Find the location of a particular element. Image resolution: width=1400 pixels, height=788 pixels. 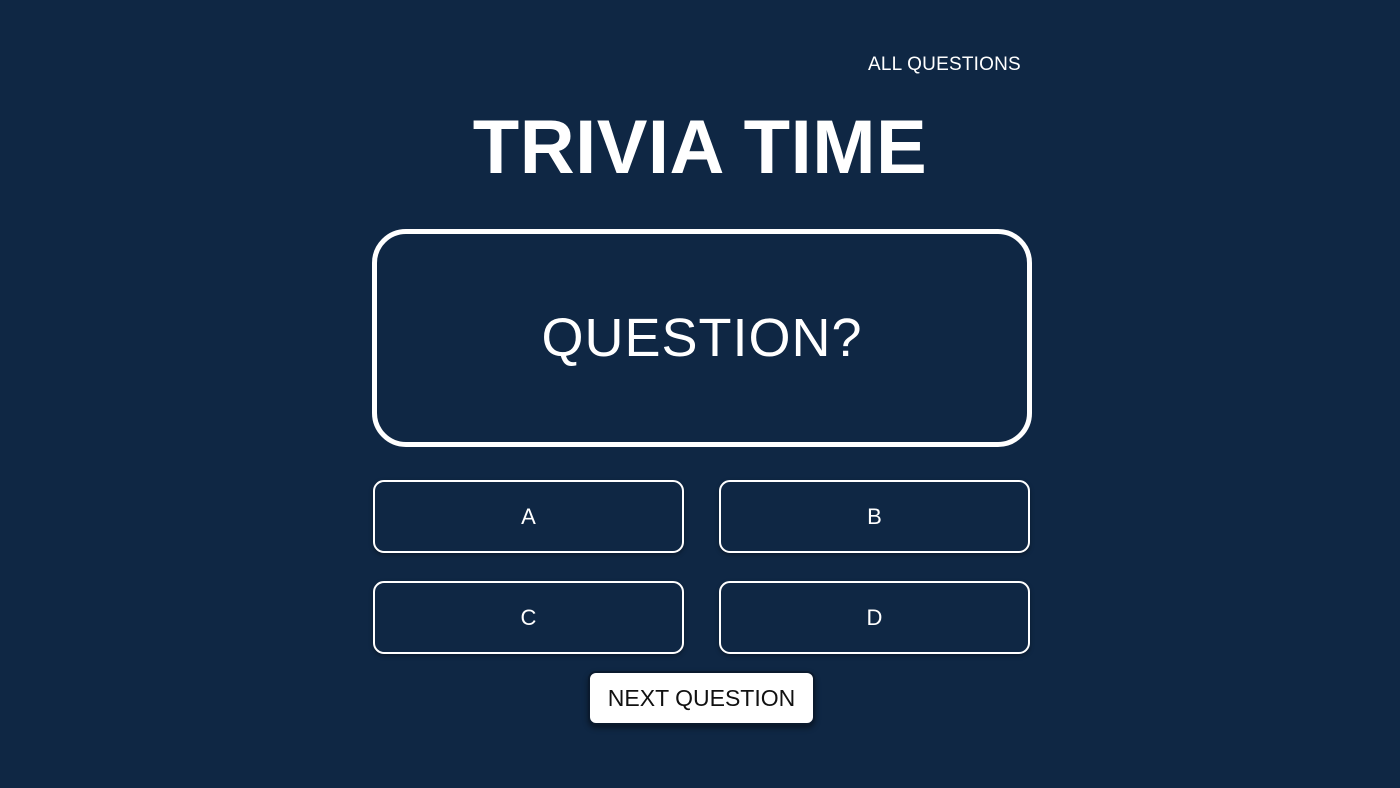

answer-label: A is located at coordinates (528, 516).